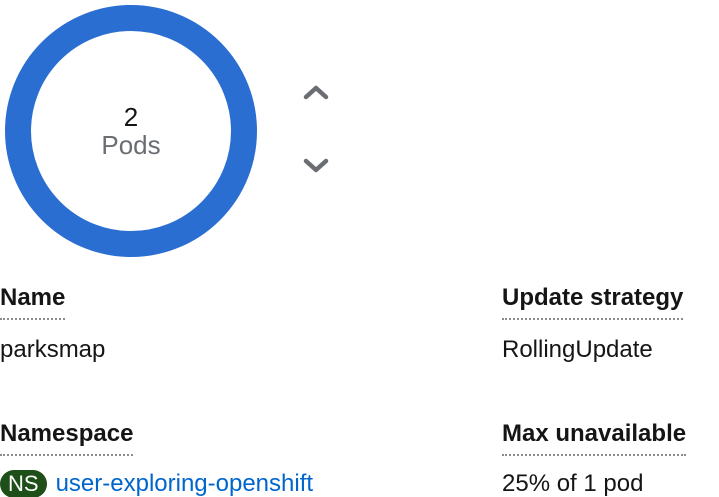 This screenshot has width=719, height=497. Describe the element at coordinates (573, 483) in the screenshot. I see `max-unavailable-value: 25% of 1 pod` at that location.